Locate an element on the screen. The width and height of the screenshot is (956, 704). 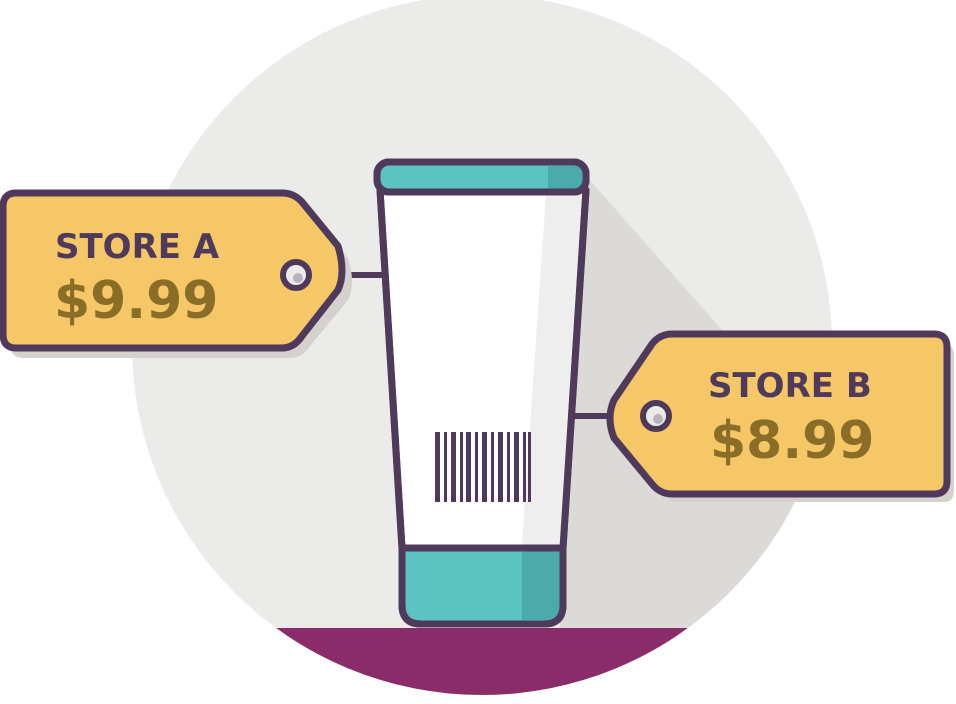
price-tag-store-b: STORE B $8.99 is located at coordinates (780, 416).